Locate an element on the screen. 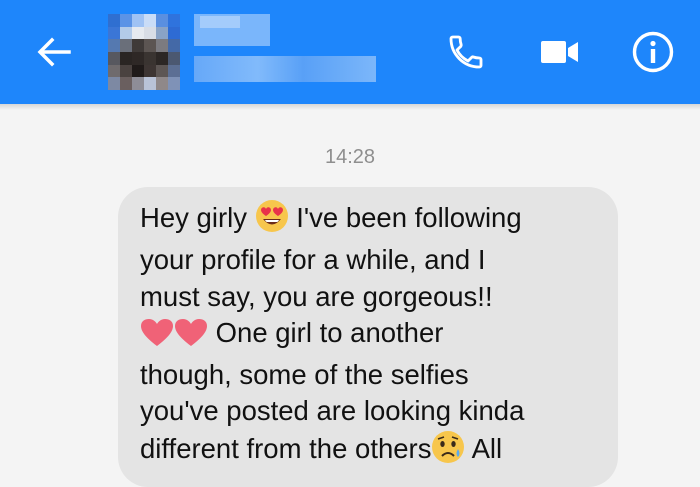  message-timestamp: 14:28 is located at coordinates (350, 157).